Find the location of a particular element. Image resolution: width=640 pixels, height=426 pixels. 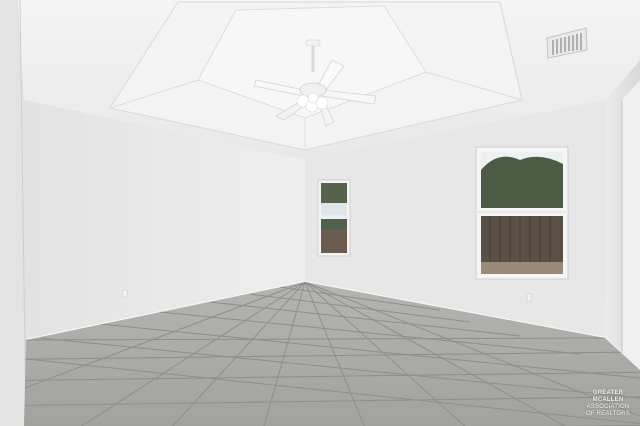

watermark-line2: ASSOCIATION OF REALTORS is located at coordinates (608, 410).